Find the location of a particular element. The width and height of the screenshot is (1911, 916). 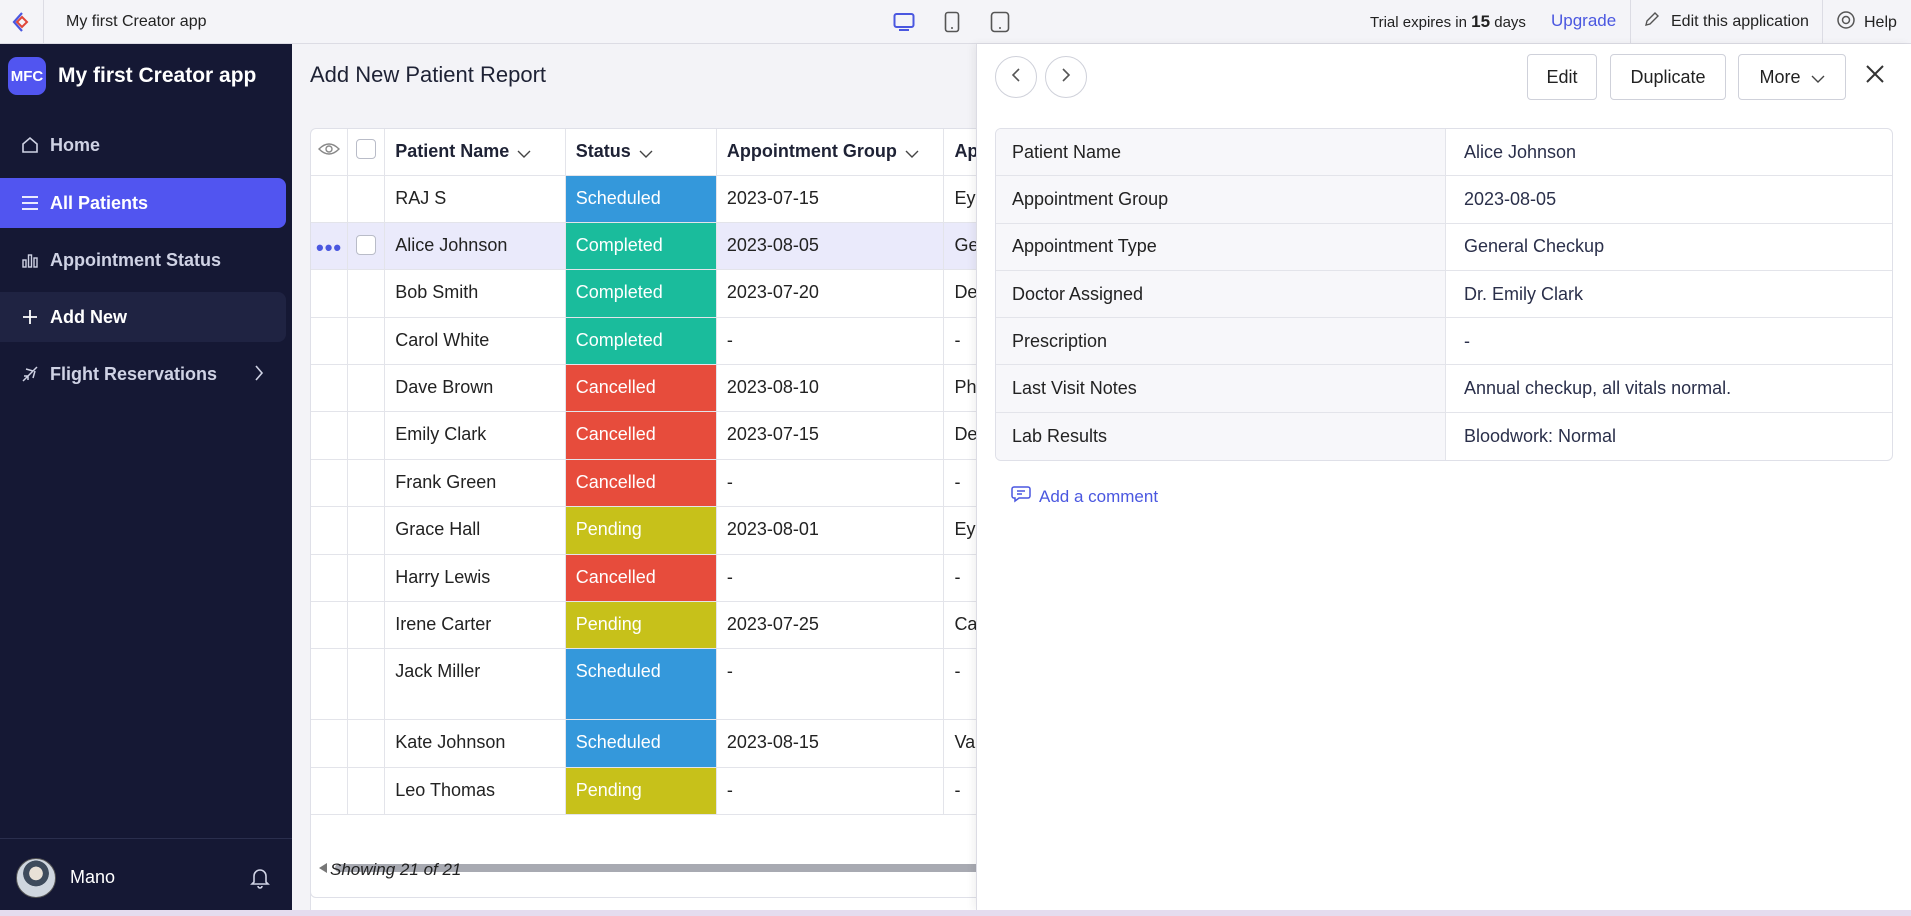

close-icon is located at coordinates (1875, 76).